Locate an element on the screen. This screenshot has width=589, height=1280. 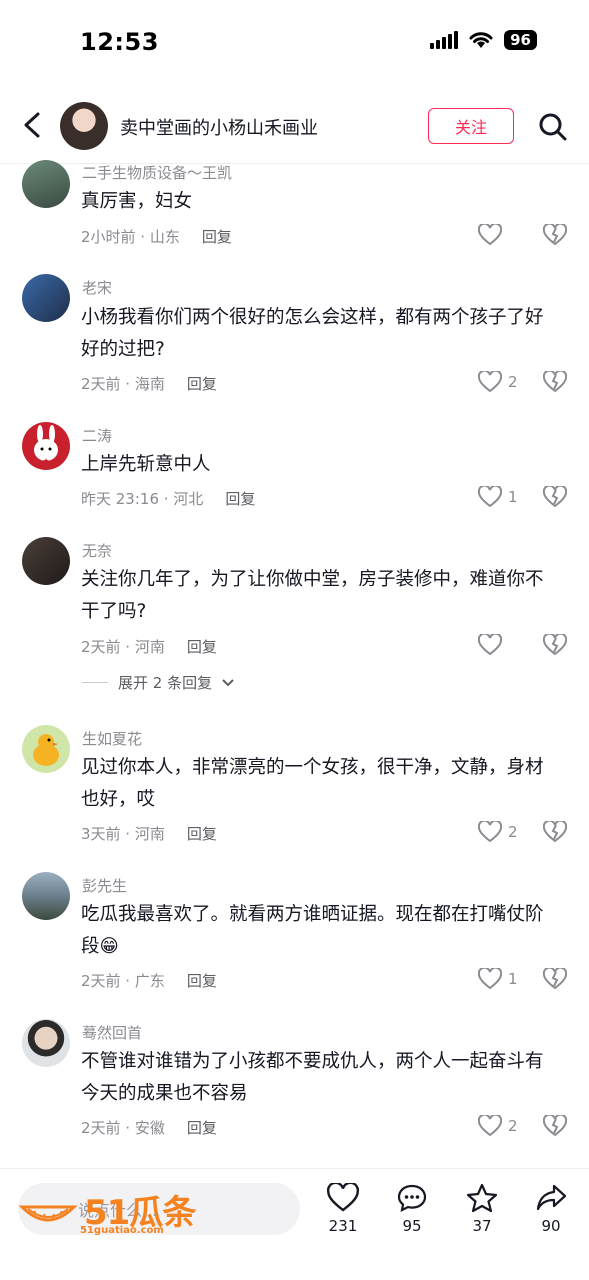
commenter-name: 生如夏花 is located at coordinates (112, 738).